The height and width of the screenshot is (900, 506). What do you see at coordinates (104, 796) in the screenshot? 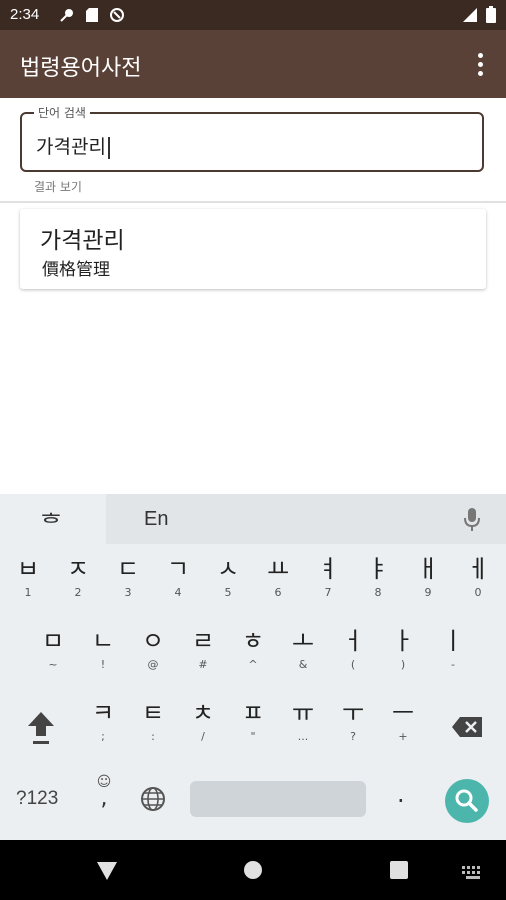
I see `emoji-comma-key: ☺ ,` at bounding box center [104, 796].